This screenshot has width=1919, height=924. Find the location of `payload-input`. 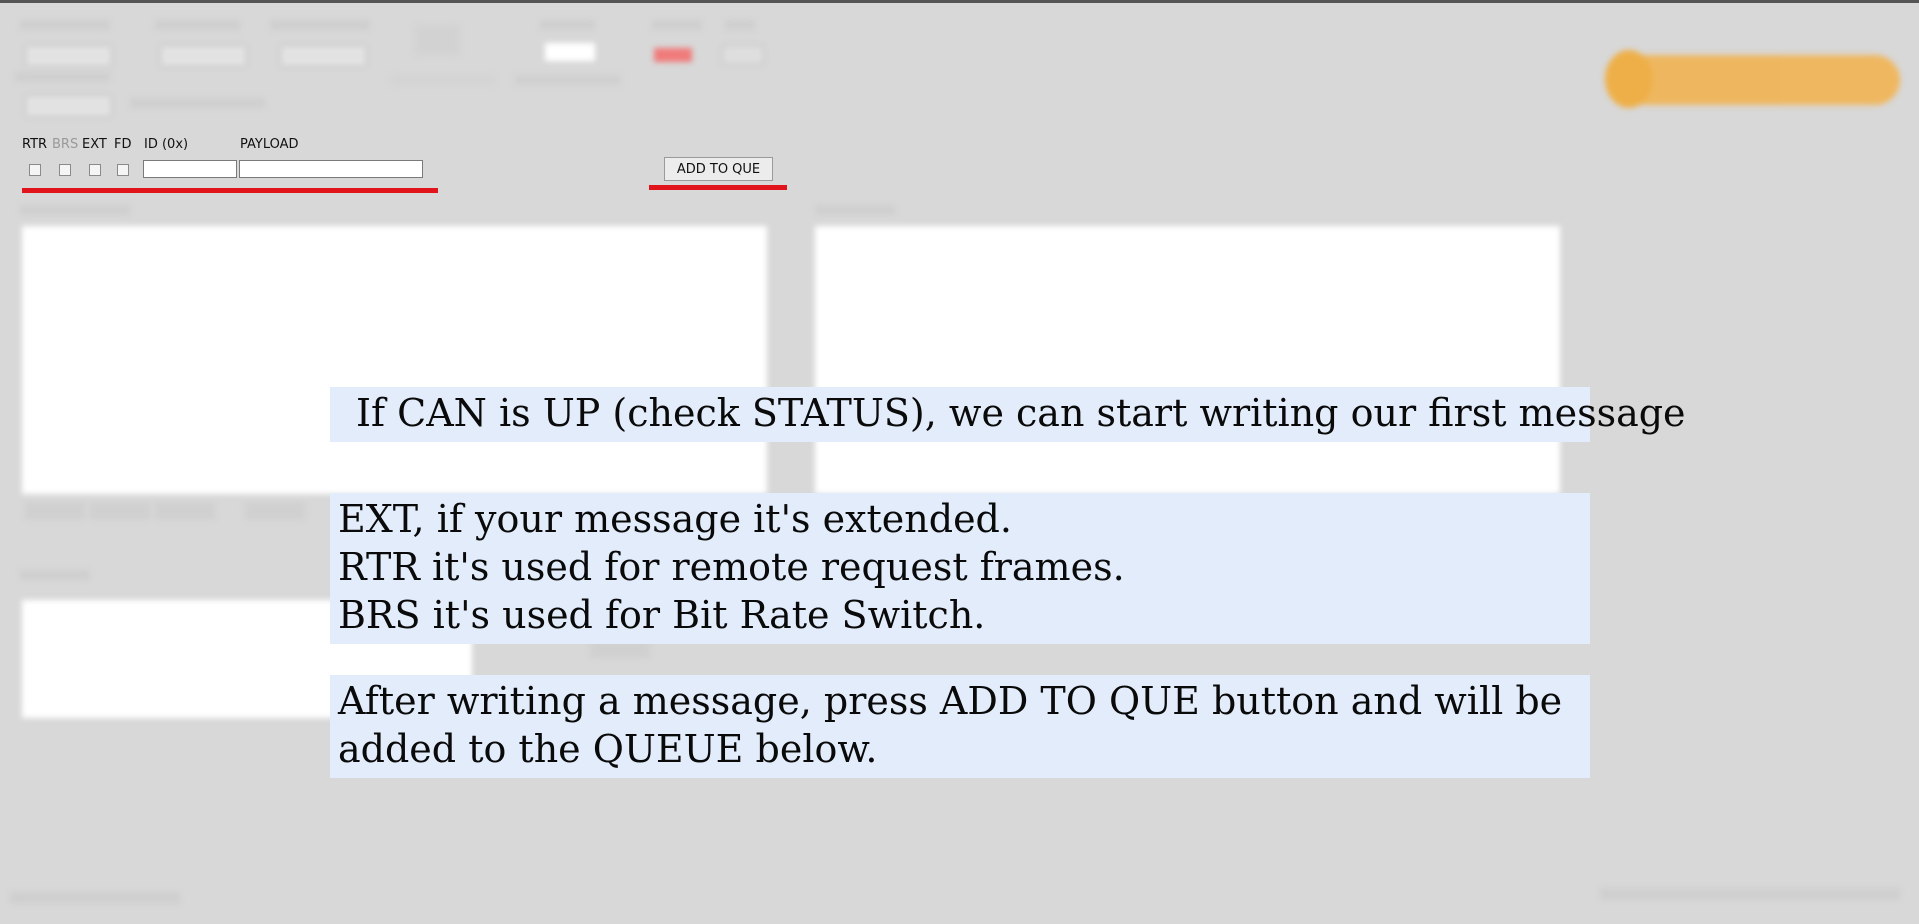

payload-input is located at coordinates (331, 169).